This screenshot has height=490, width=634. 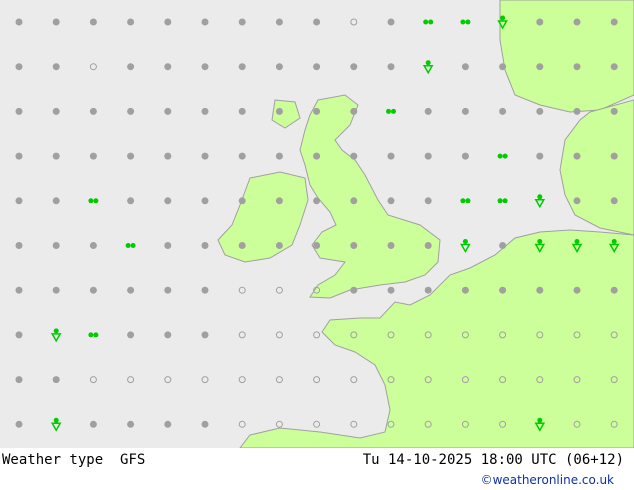 What do you see at coordinates (53, 460) in the screenshot?
I see `title-text: Weather type` at bounding box center [53, 460].